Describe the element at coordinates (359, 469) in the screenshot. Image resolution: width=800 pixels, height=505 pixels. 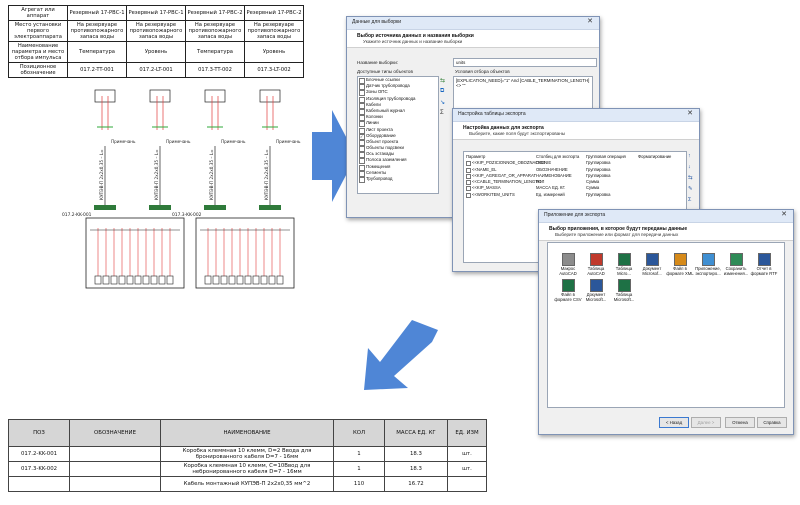
I see `spec-cell: 1` at that location.